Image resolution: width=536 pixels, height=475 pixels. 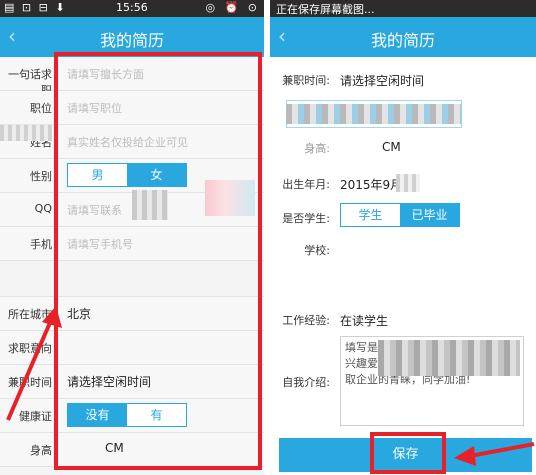 I want to click on gender-label: 性别, so click(x=41, y=176).